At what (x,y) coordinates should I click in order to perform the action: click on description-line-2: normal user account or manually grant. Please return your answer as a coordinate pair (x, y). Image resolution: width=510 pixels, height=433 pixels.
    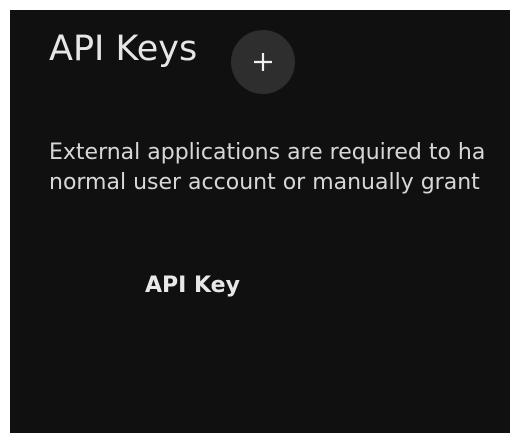
    Looking at the image, I should click on (264, 182).